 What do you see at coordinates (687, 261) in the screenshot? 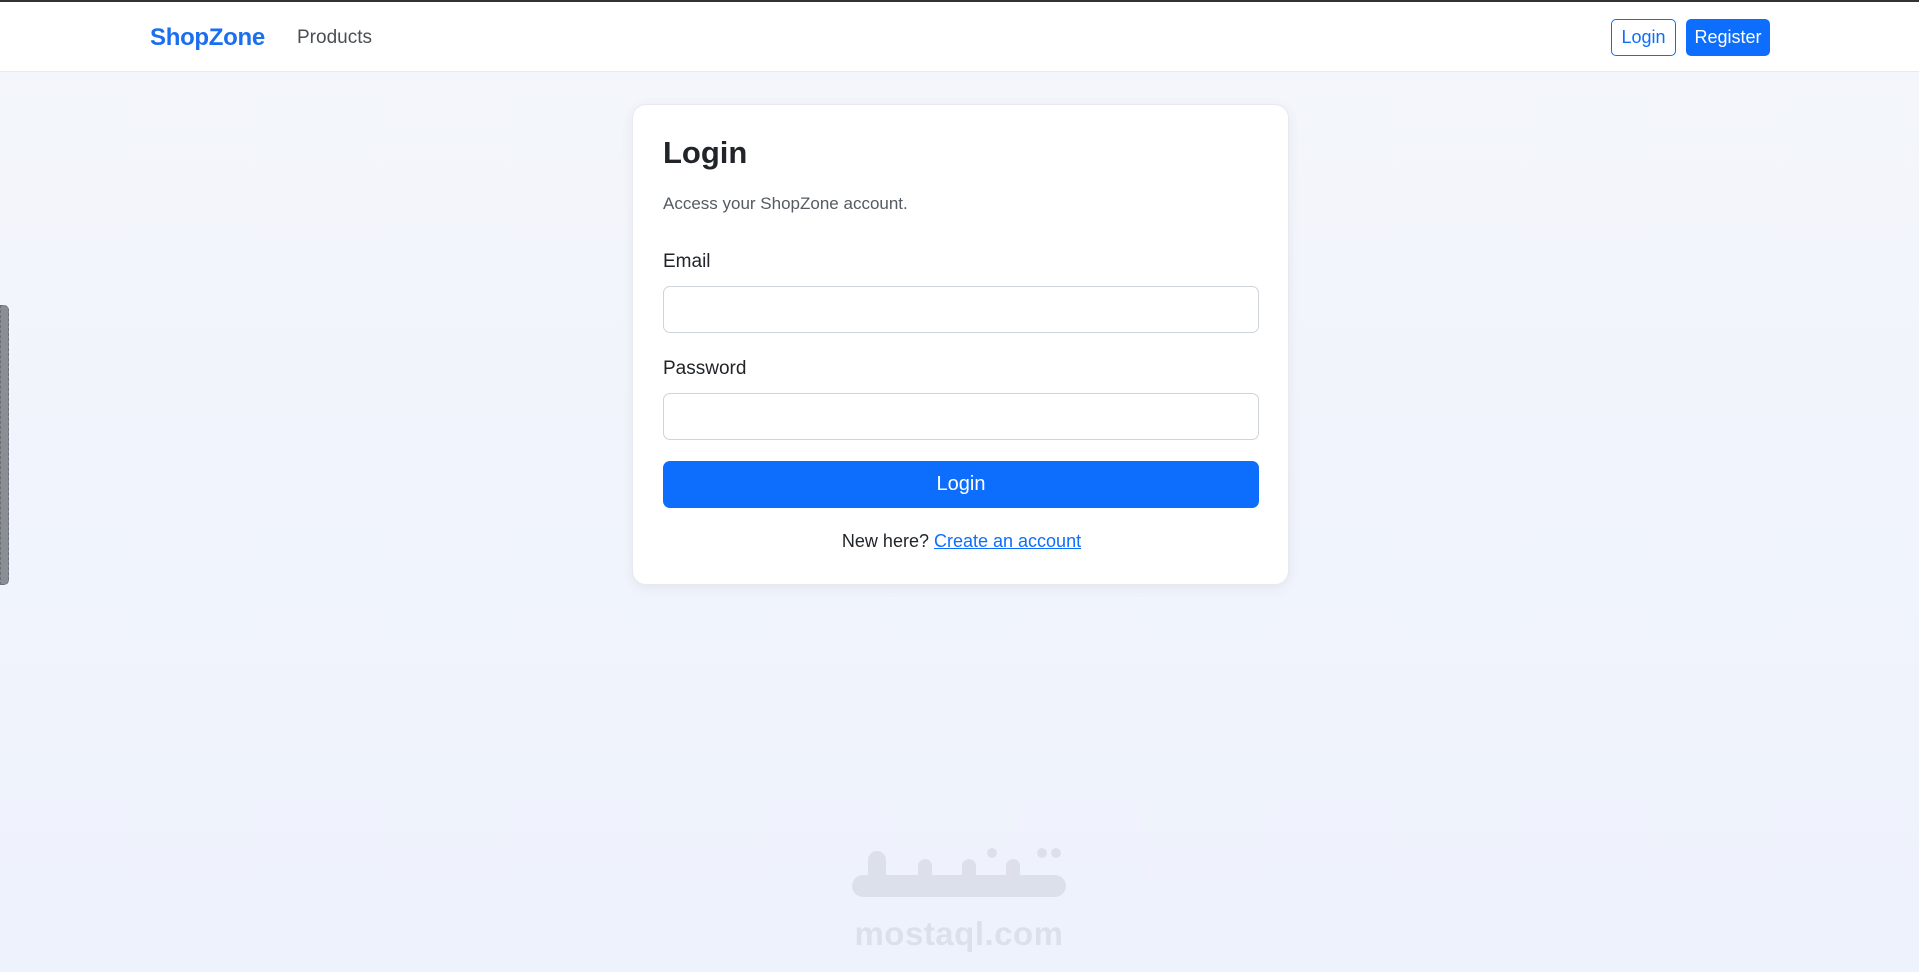
I see `email-label: Email` at bounding box center [687, 261].